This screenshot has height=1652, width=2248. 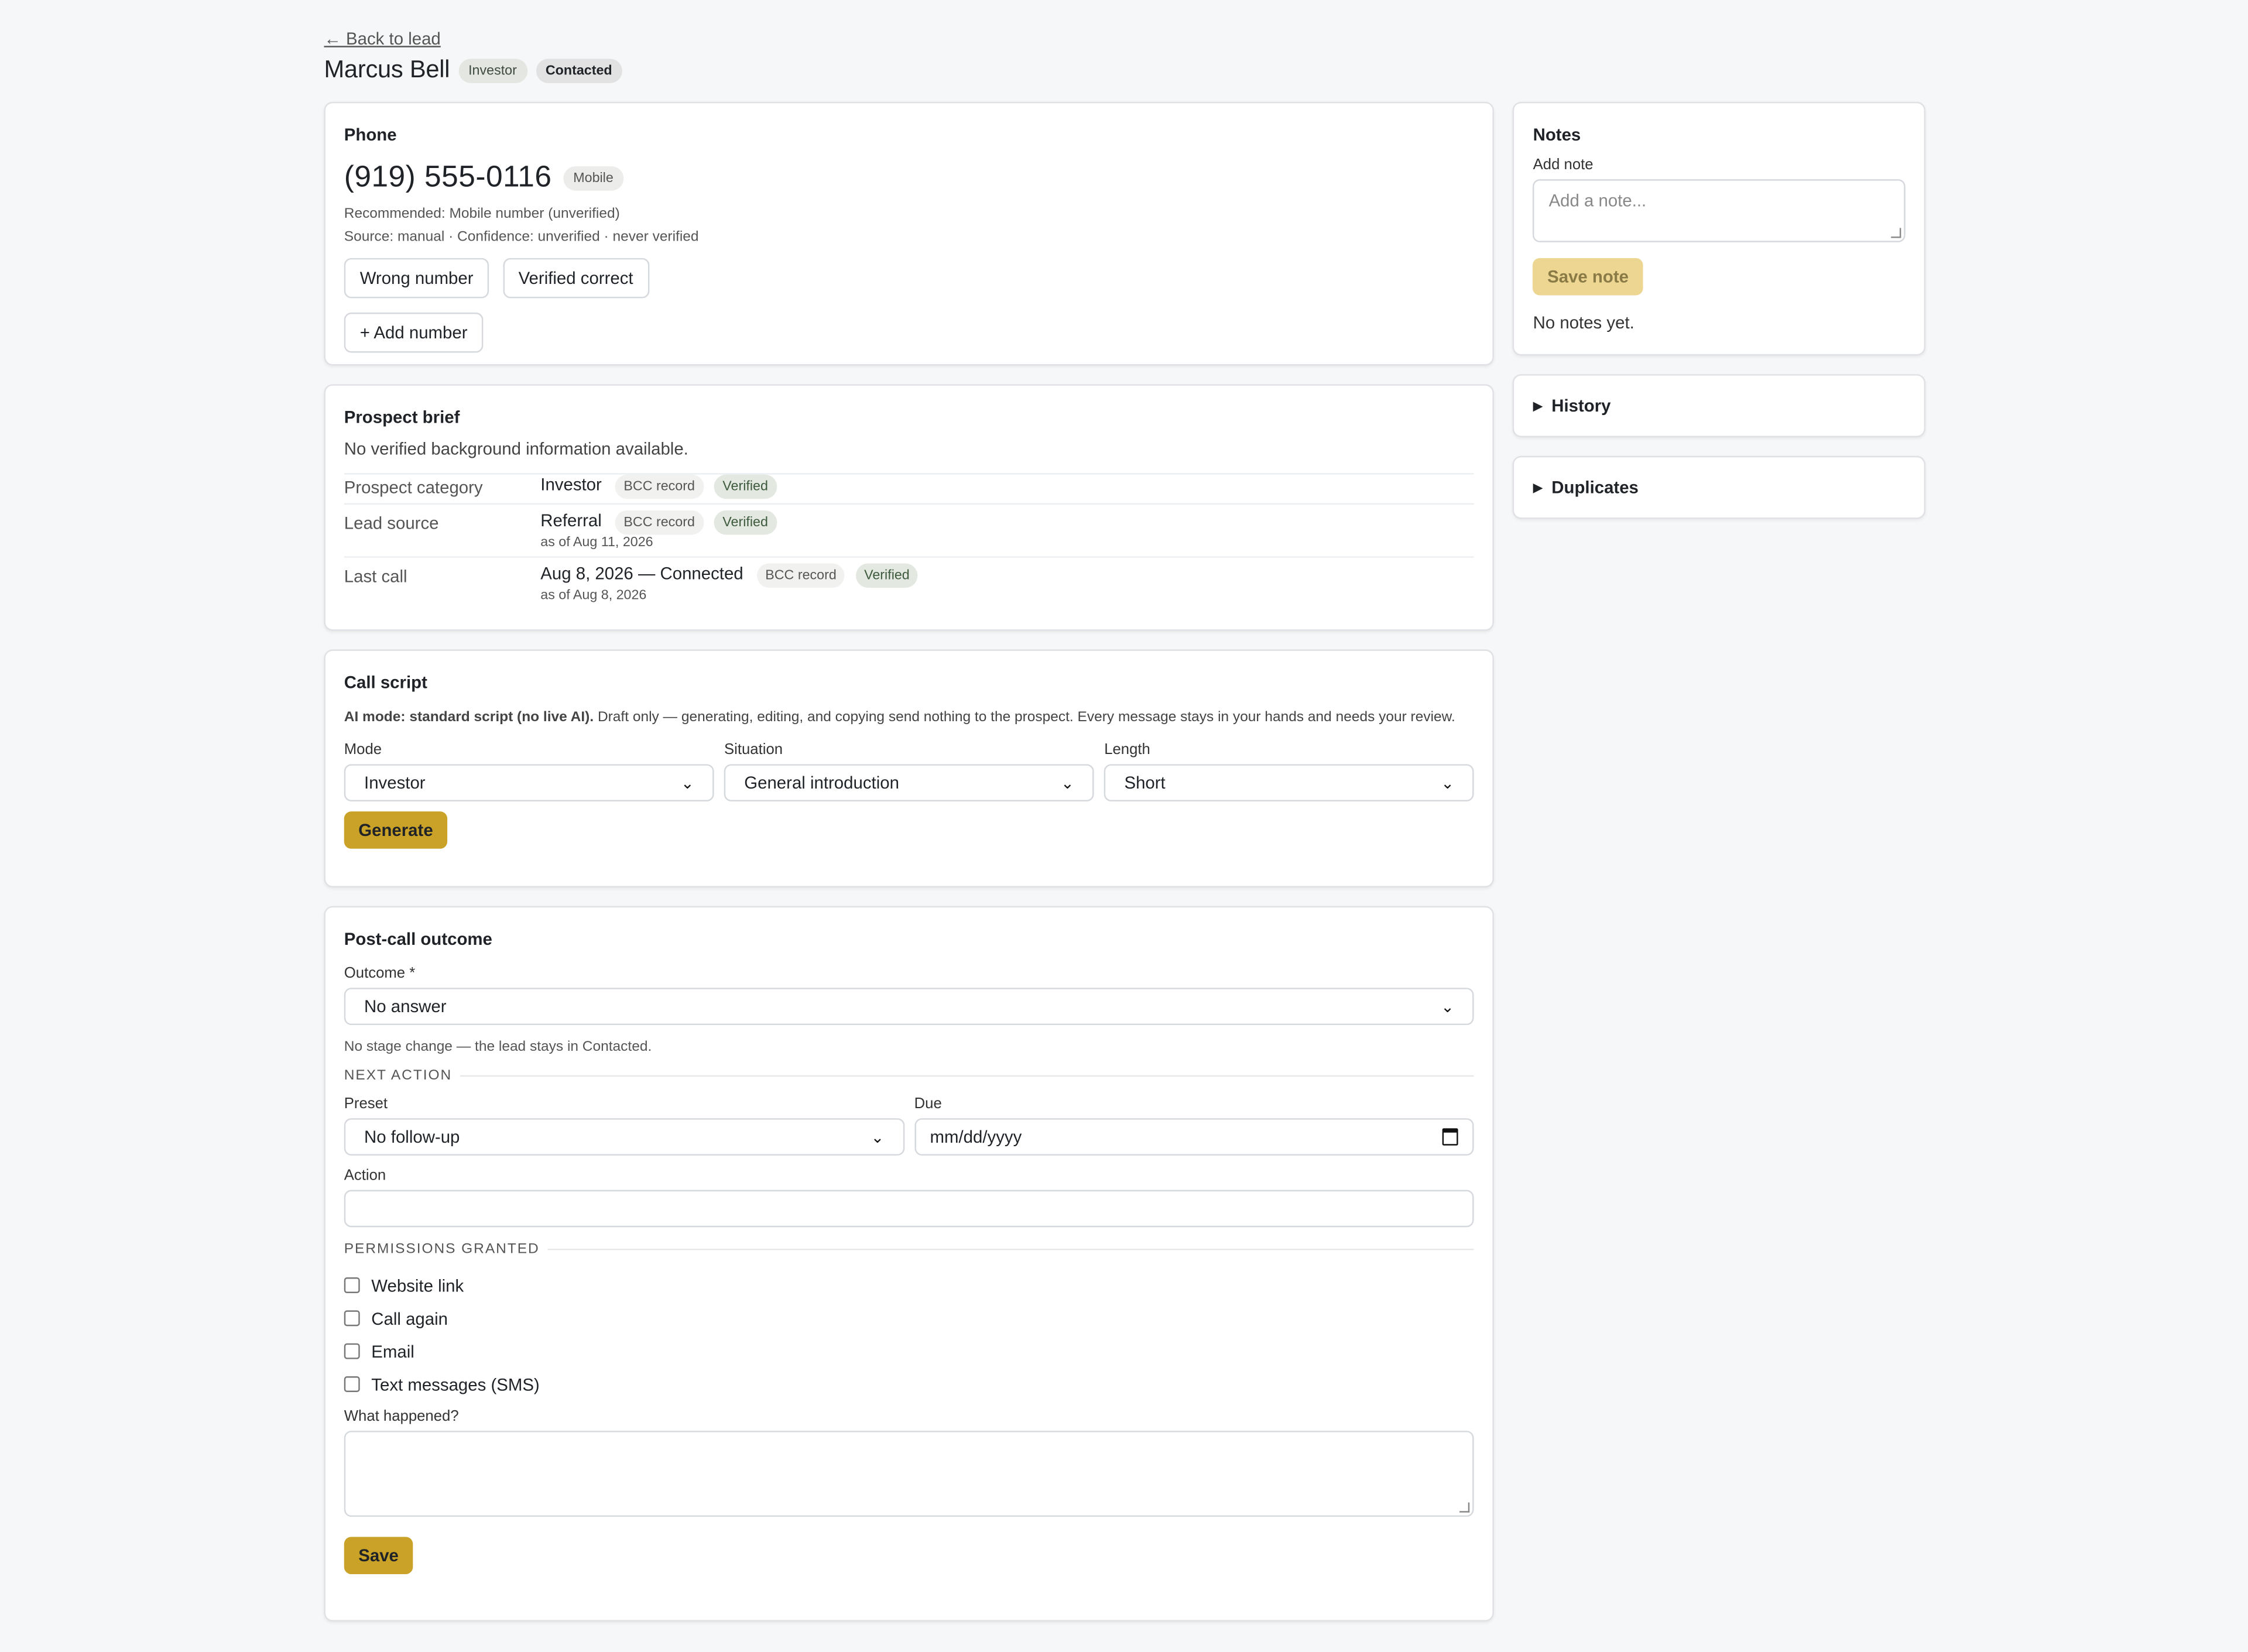 What do you see at coordinates (382, 39) in the screenshot?
I see `back-to-lead-link: ← Back to lead` at bounding box center [382, 39].